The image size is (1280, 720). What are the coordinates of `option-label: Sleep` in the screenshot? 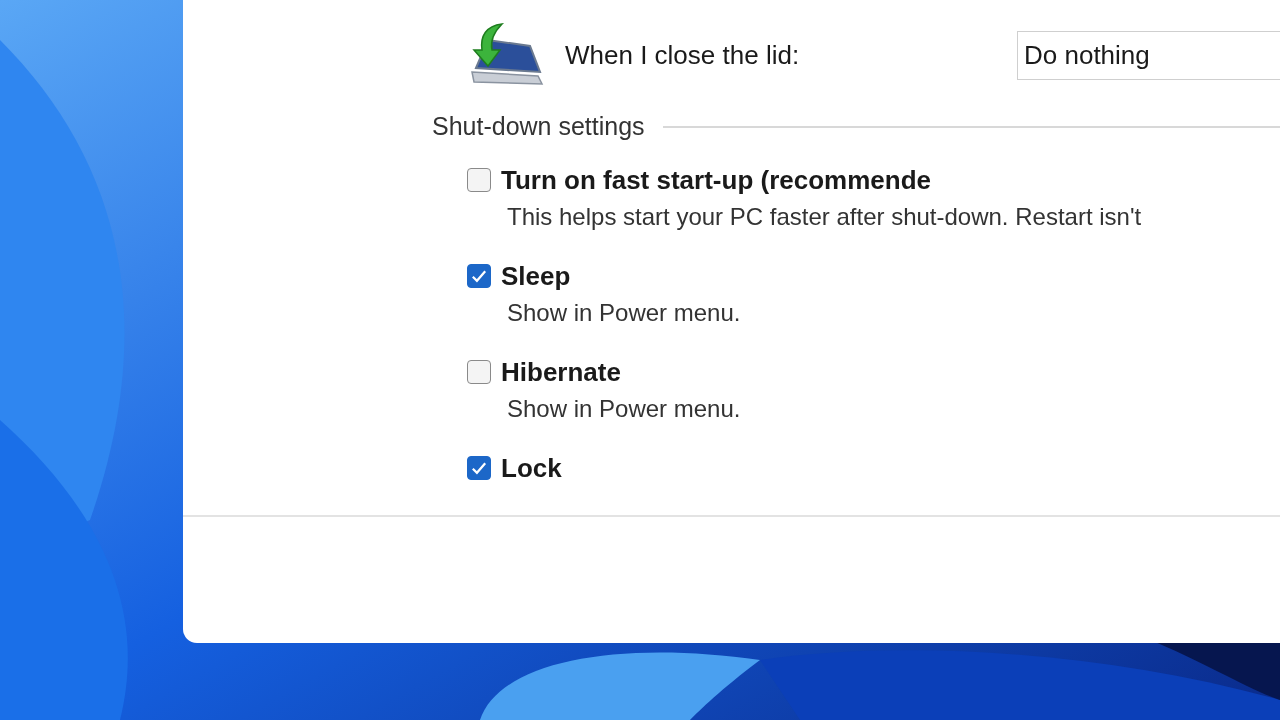 It's located at (536, 276).